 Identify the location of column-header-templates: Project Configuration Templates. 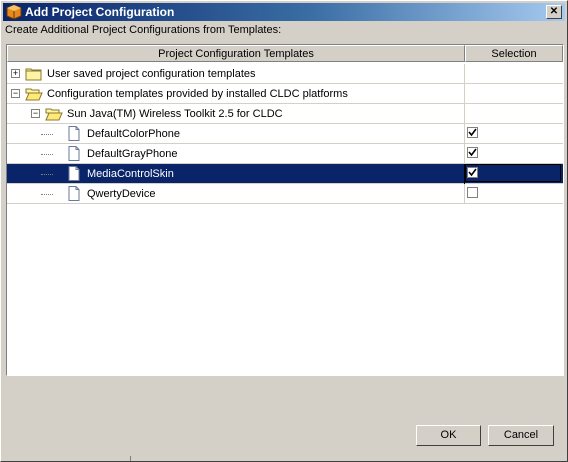
(236, 53).